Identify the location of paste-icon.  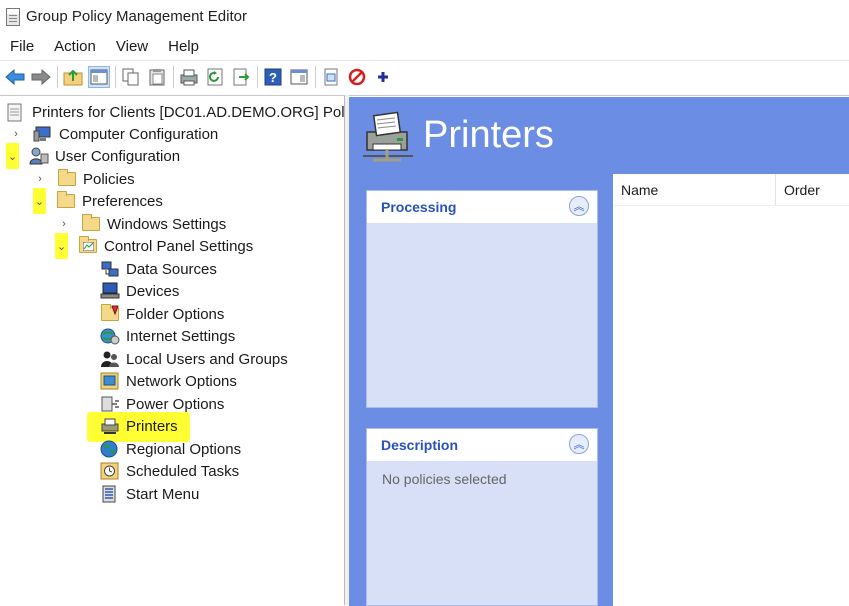
(157, 77).